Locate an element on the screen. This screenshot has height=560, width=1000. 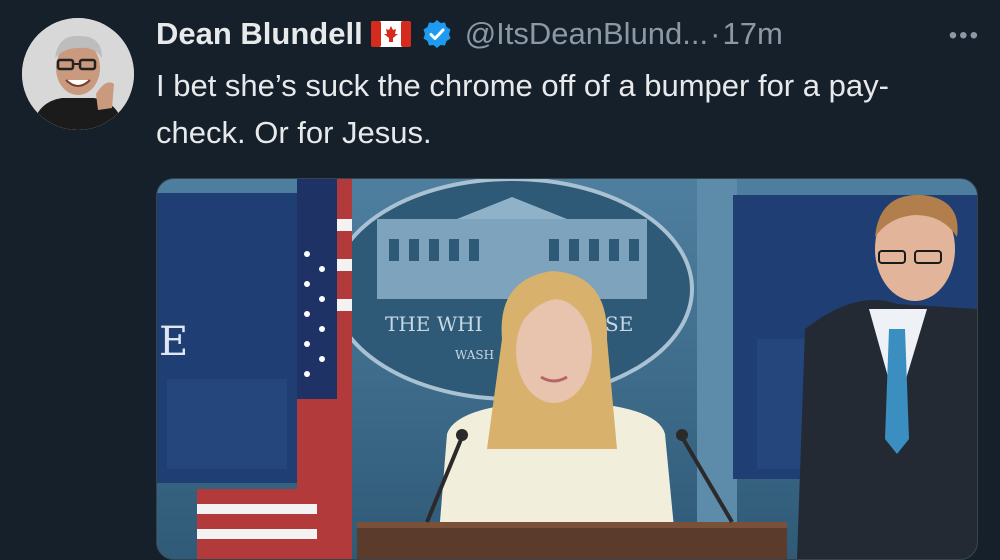
seal-text-right: SE is located at coordinates (619, 324).